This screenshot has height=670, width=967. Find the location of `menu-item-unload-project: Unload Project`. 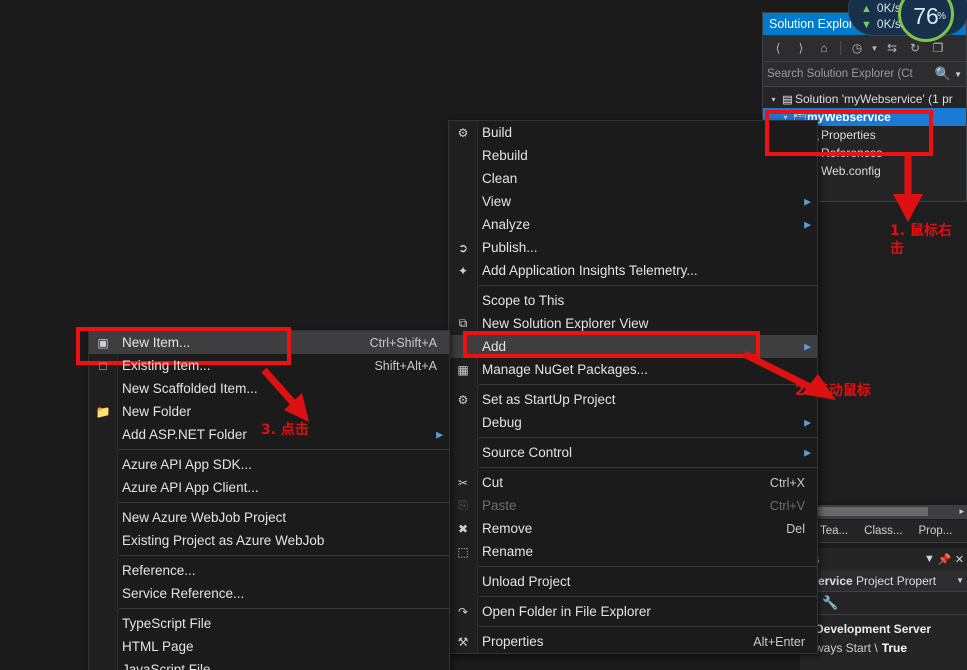

menu-item-unload-project: Unload Project is located at coordinates (633, 581).